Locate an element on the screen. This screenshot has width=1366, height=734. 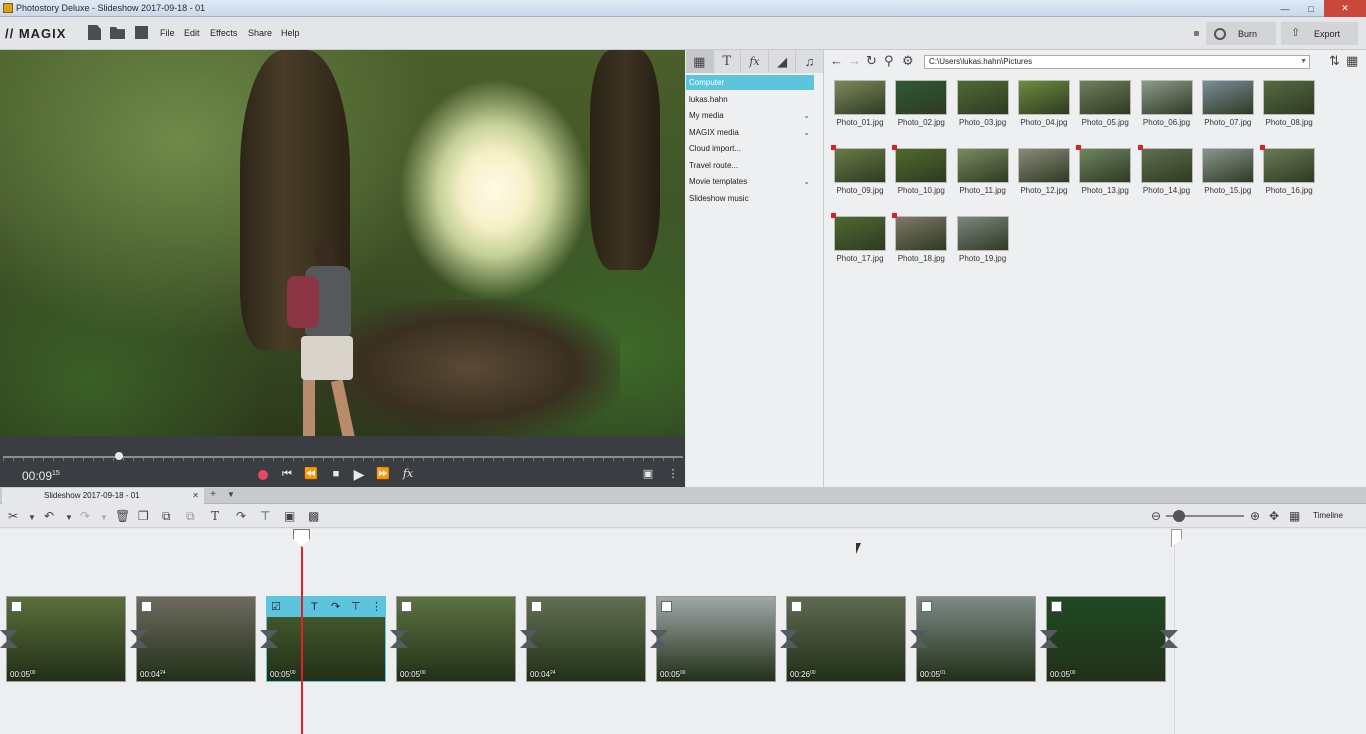
text-icon: T is located at coordinates (728, 61).